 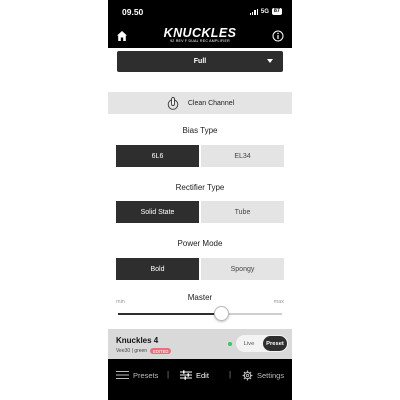 I want to click on bias-option-el34: EL34, so click(x=242, y=156).